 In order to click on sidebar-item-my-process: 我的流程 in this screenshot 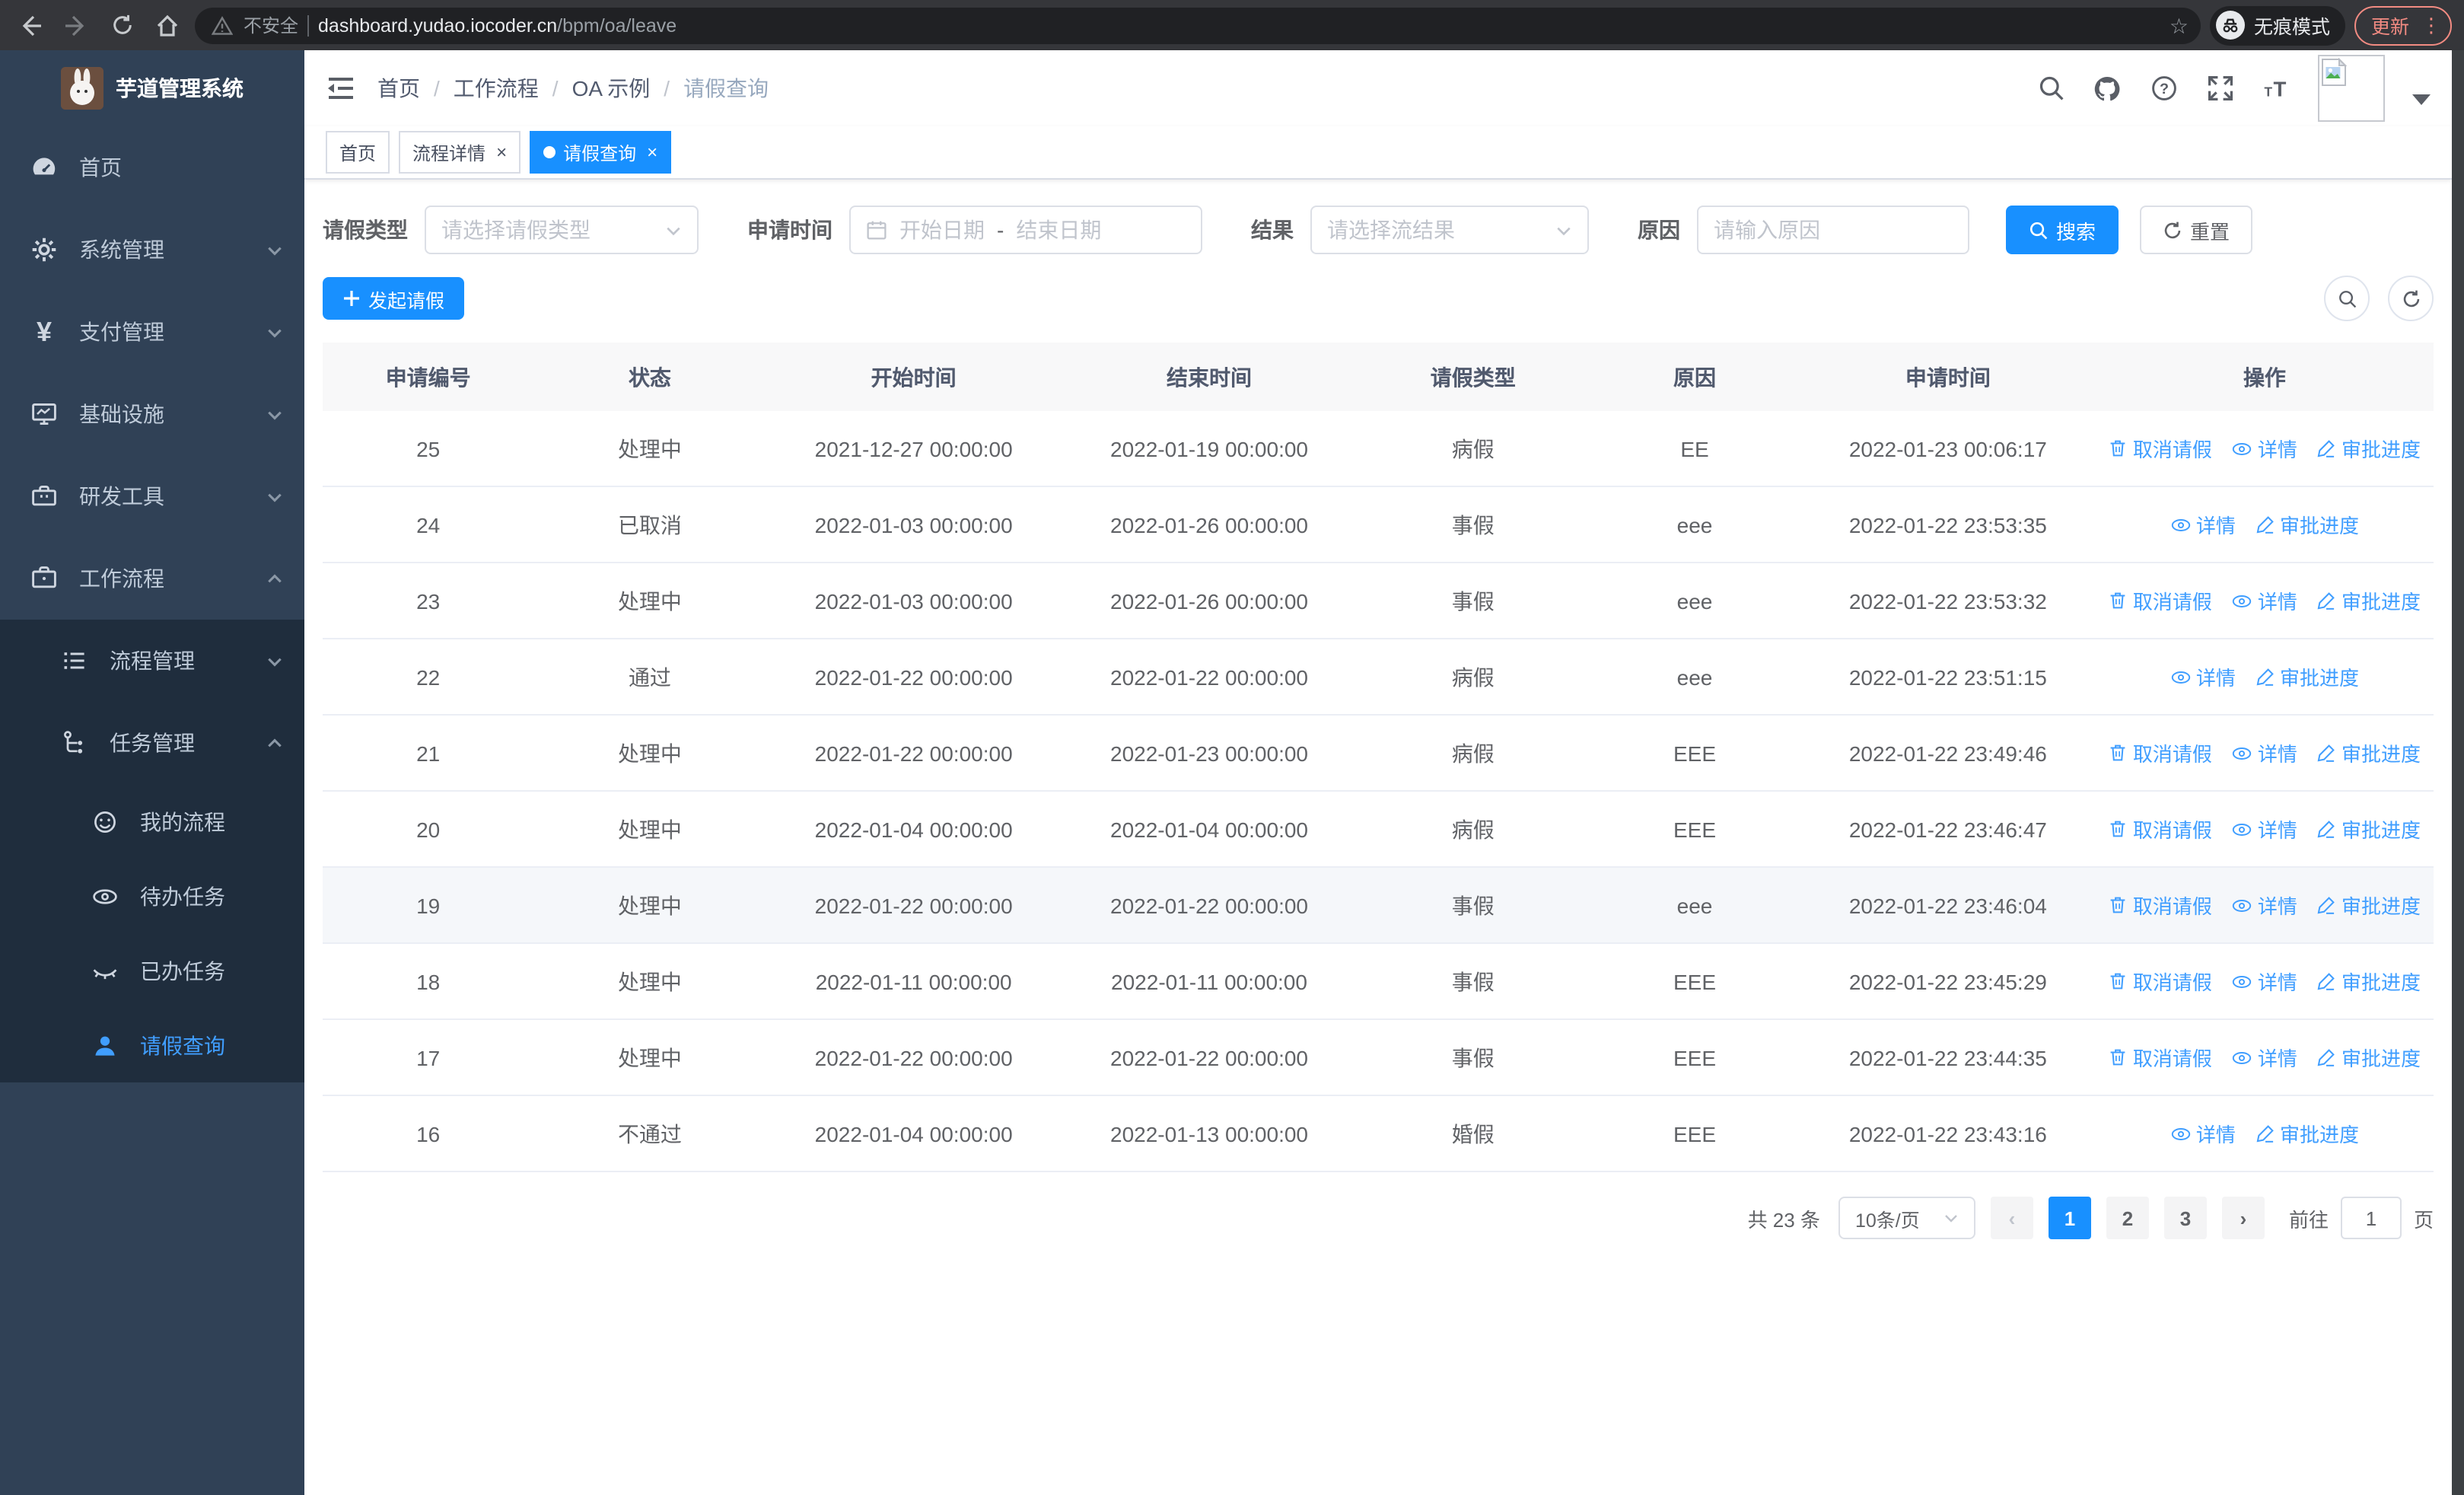, I will do `click(152, 822)`.